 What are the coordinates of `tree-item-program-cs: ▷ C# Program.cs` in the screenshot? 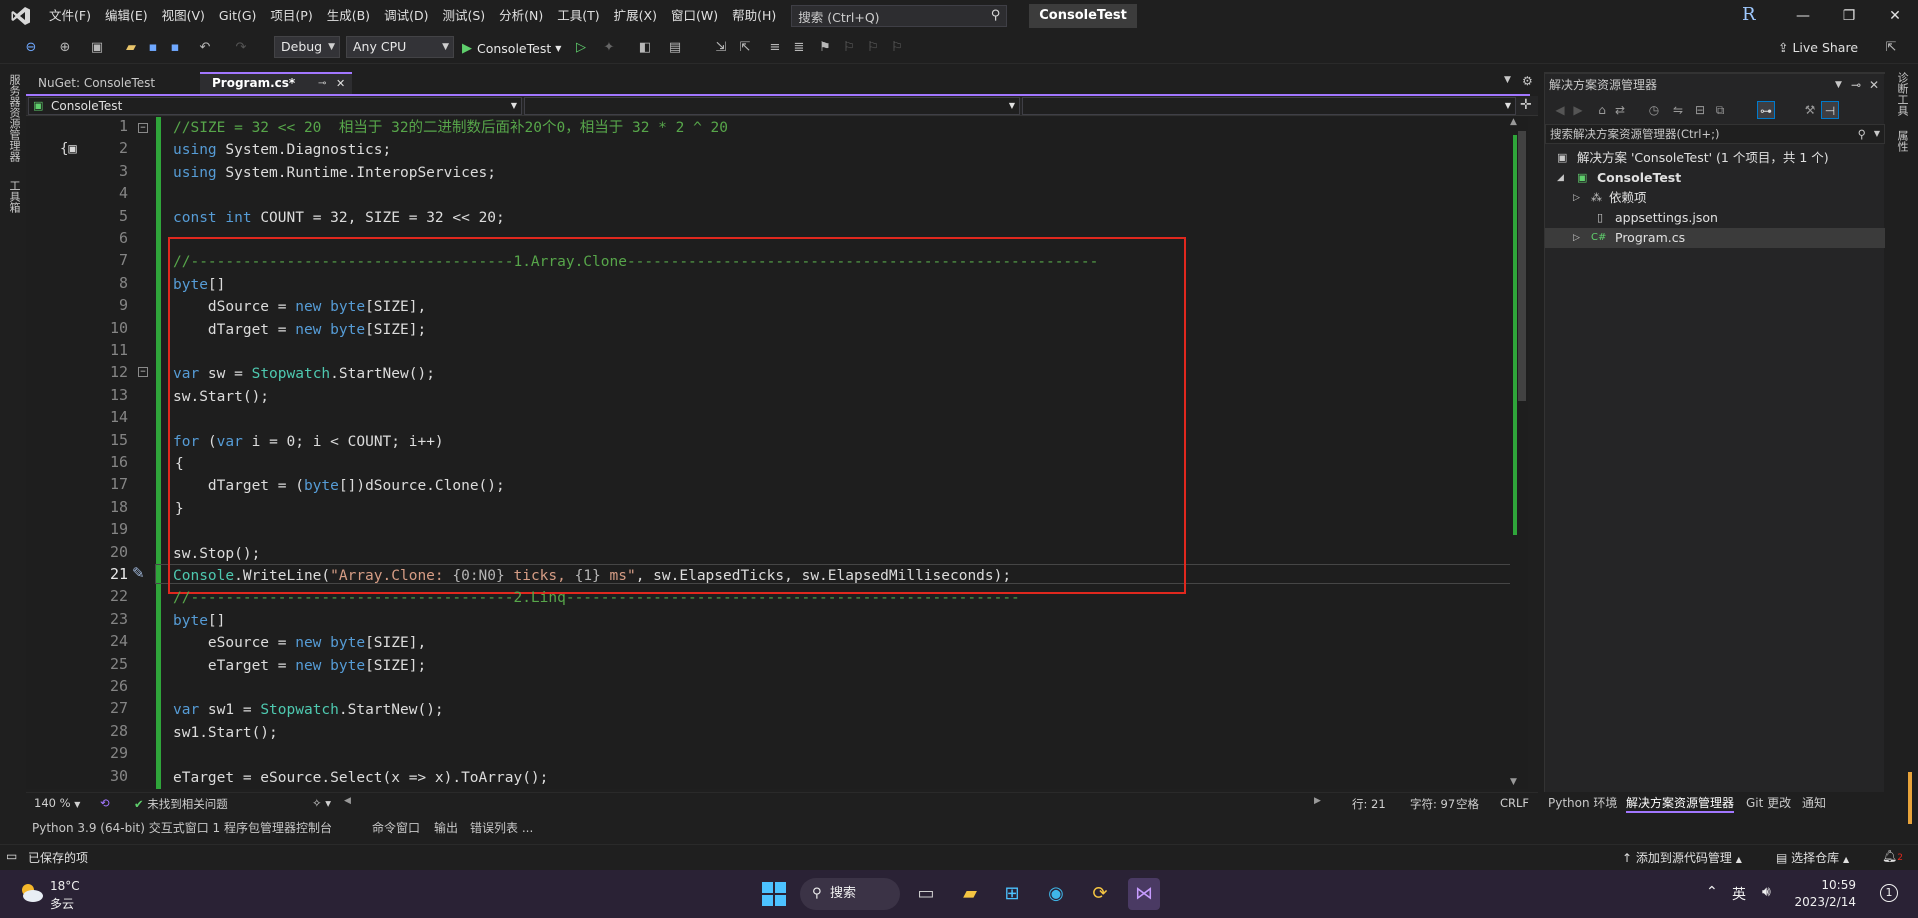 It's located at (1715, 238).